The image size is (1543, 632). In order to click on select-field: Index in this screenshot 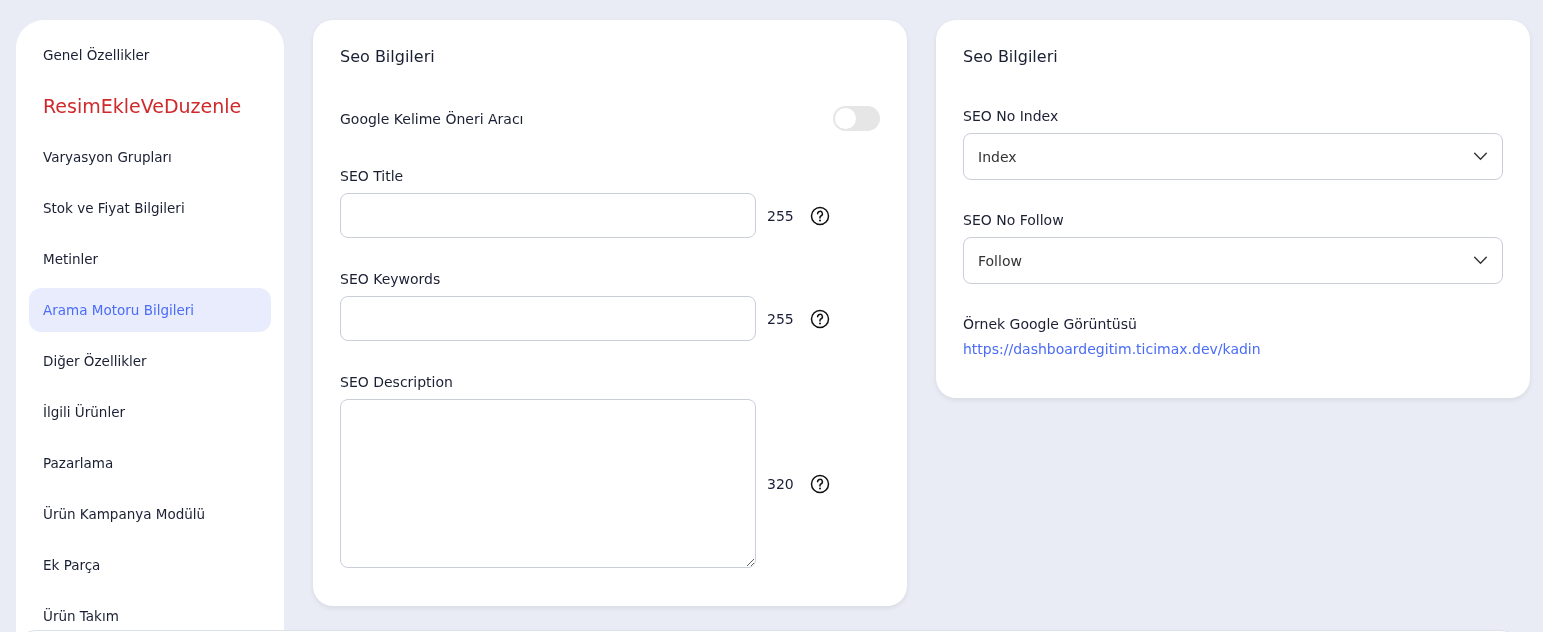, I will do `click(1233, 156)`.